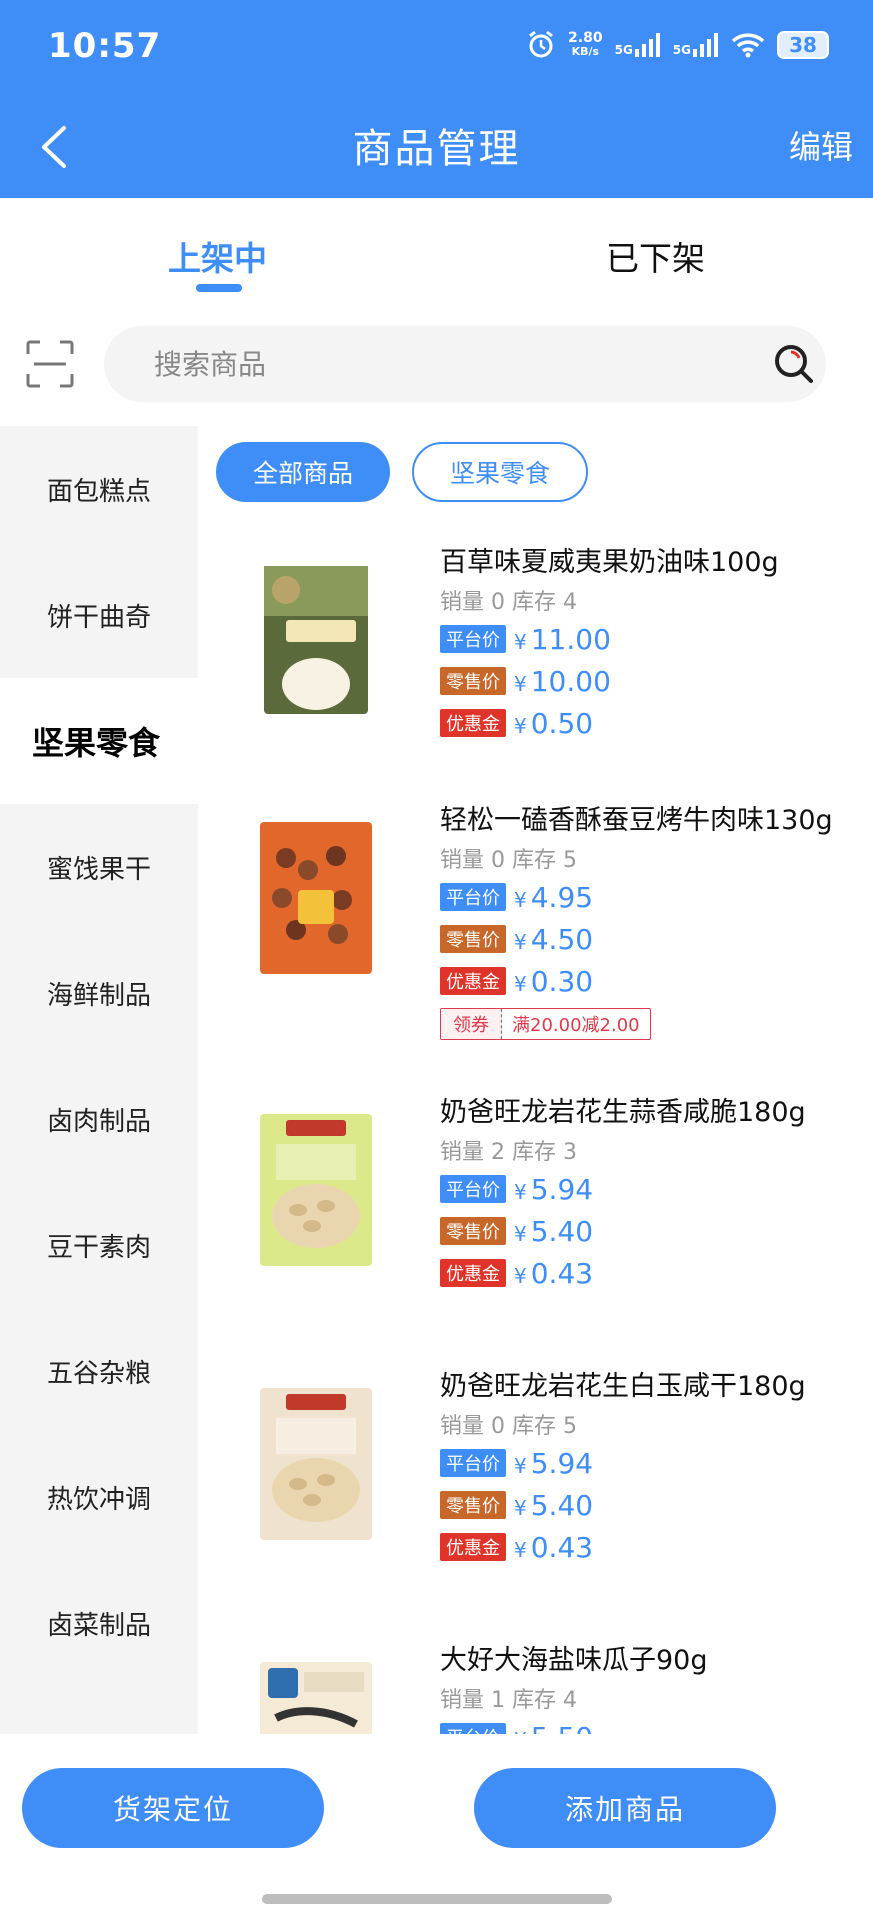 The width and height of the screenshot is (873, 1920). What do you see at coordinates (541, 44) in the screenshot?
I see `alarm-icon` at bounding box center [541, 44].